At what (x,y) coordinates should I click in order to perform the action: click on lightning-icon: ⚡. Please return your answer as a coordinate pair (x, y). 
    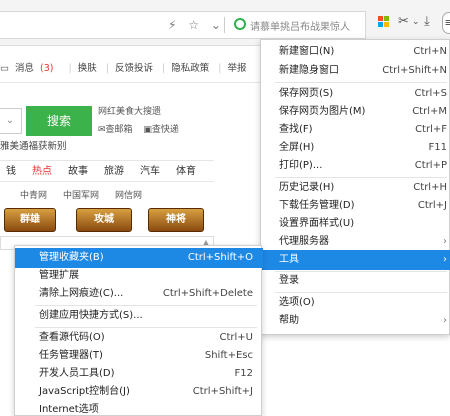
    Looking at the image, I should click on (172, 25).